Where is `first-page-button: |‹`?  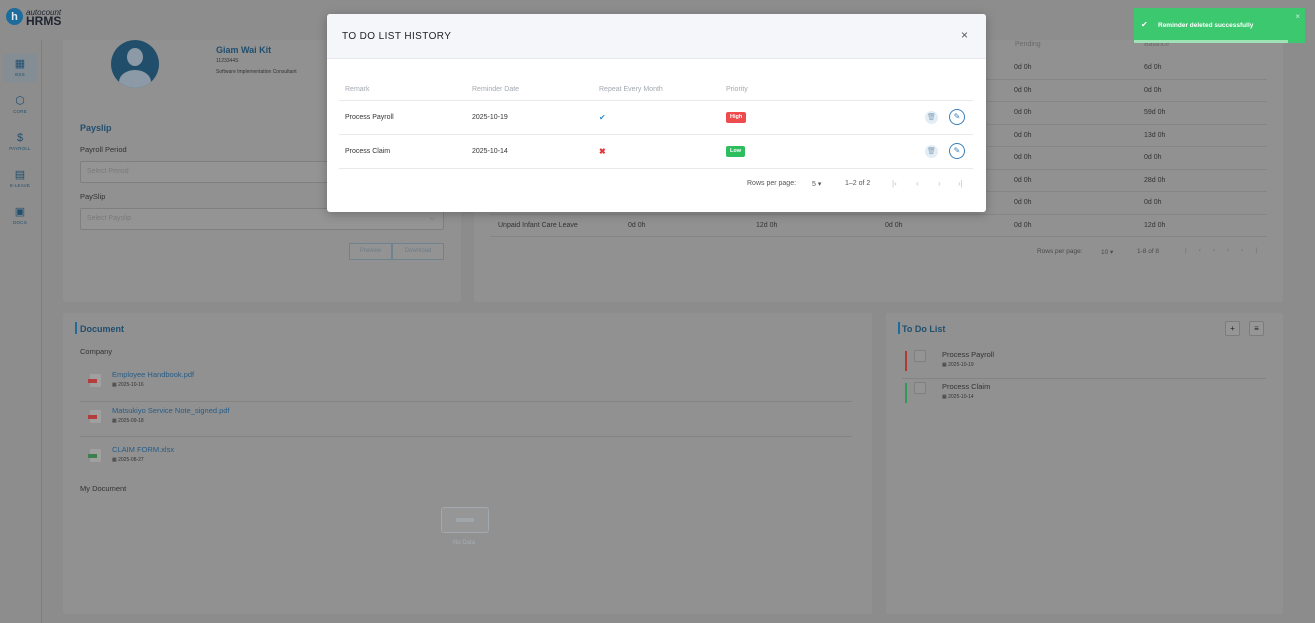
first-page-button: |‹ is located at coordinates (894, 183).